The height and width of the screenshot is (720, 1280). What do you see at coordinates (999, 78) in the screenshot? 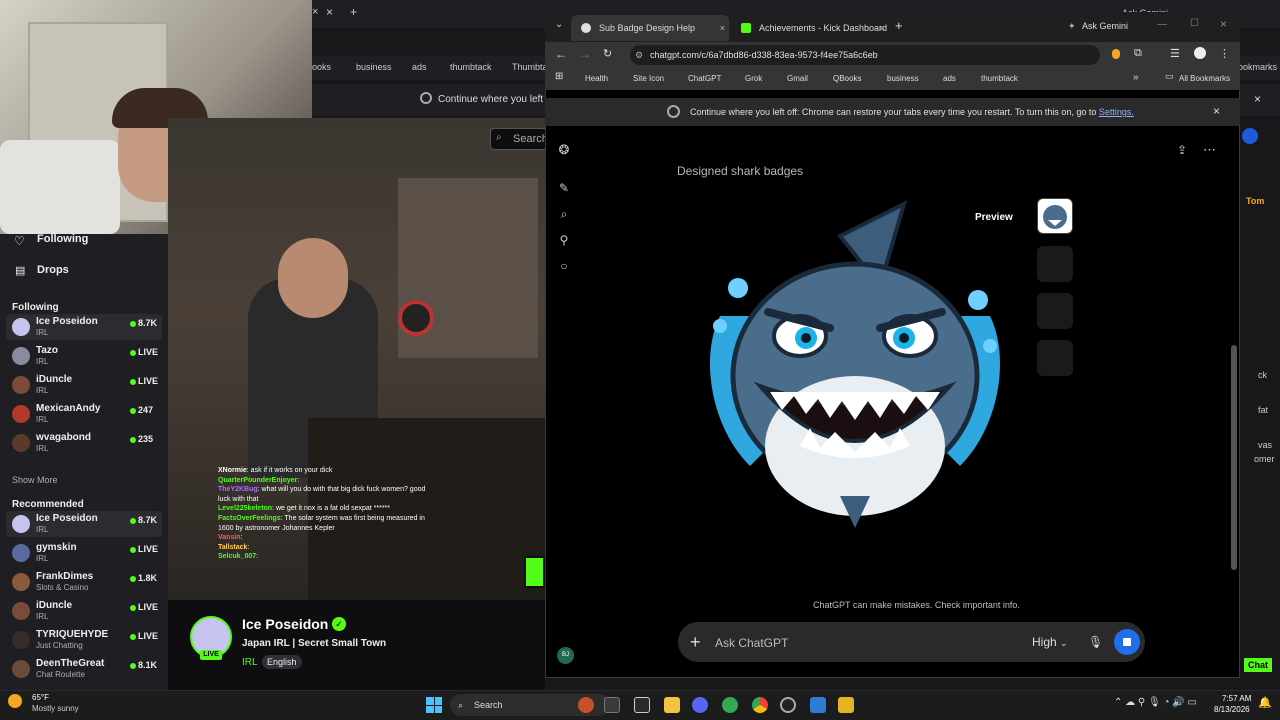
I see `bookmark-thumbtack: thumbtack` at bounding box center [999, 78].